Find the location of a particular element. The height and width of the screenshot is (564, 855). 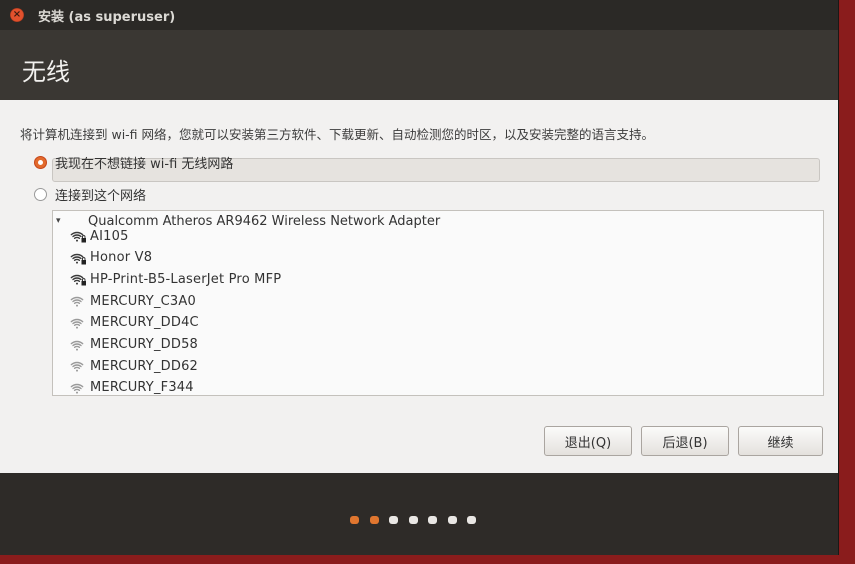

network-item: MERCURY_C3A0 is located at coordinates (132, 301).